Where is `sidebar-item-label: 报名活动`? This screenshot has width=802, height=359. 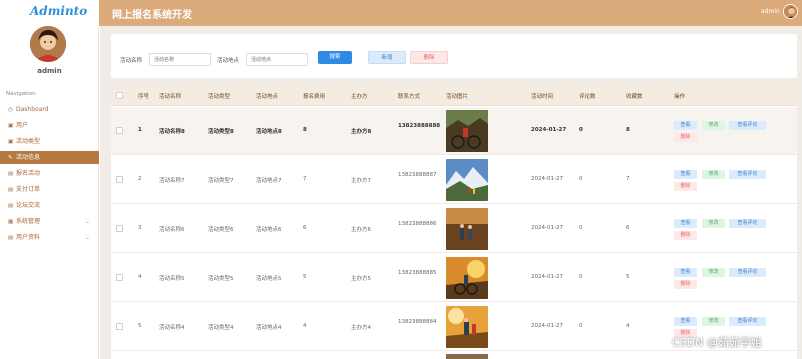 sidebar-item-label: 报名活动 is located at coordinates (28, 173).